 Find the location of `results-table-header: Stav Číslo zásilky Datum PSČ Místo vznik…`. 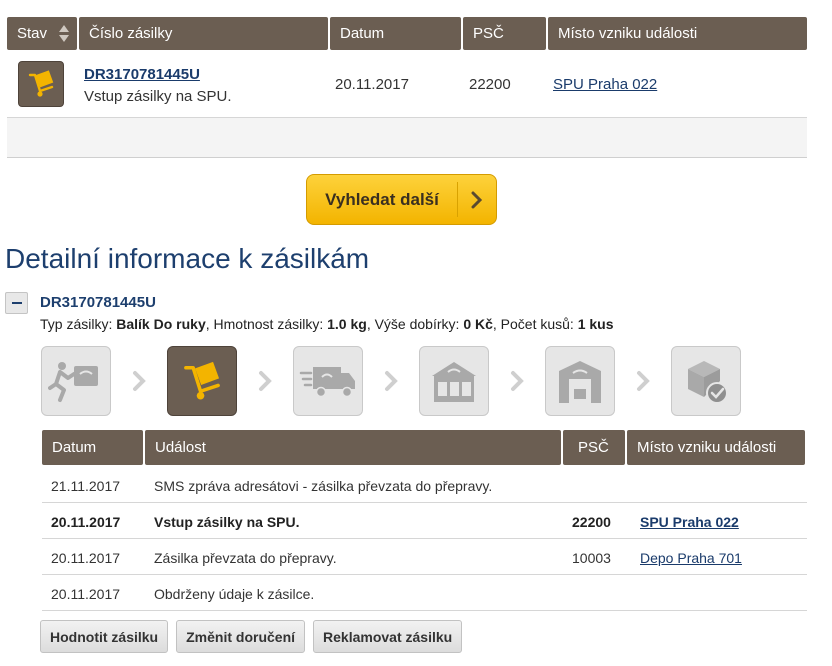

results-table-header: Stav Číslo zásilky Datum PSČ Místo vznik… is located at coordinates (407, 33).